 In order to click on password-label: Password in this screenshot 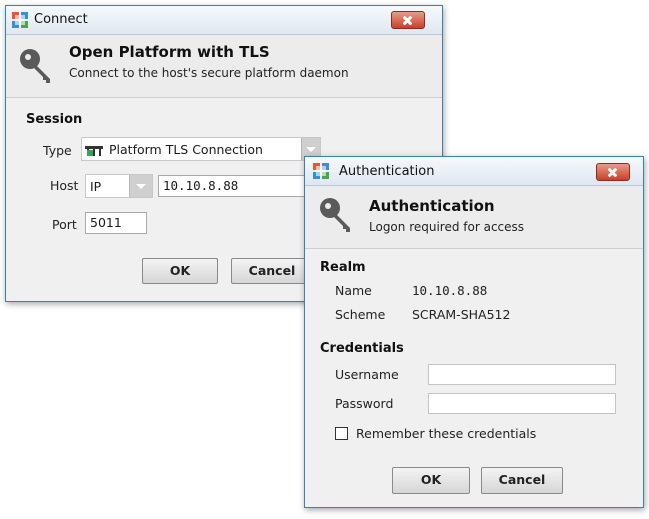, I will do `click(364, 403)`.